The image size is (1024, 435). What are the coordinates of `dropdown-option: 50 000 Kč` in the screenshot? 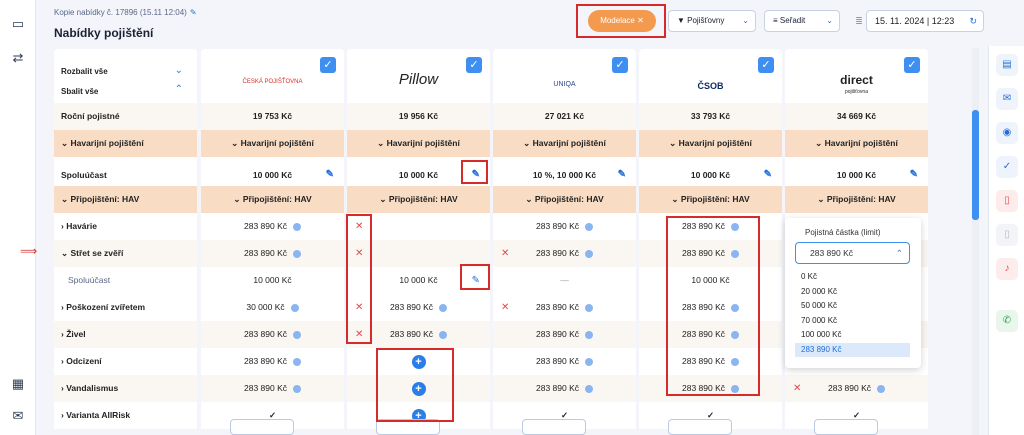 It's located at (852, 306).